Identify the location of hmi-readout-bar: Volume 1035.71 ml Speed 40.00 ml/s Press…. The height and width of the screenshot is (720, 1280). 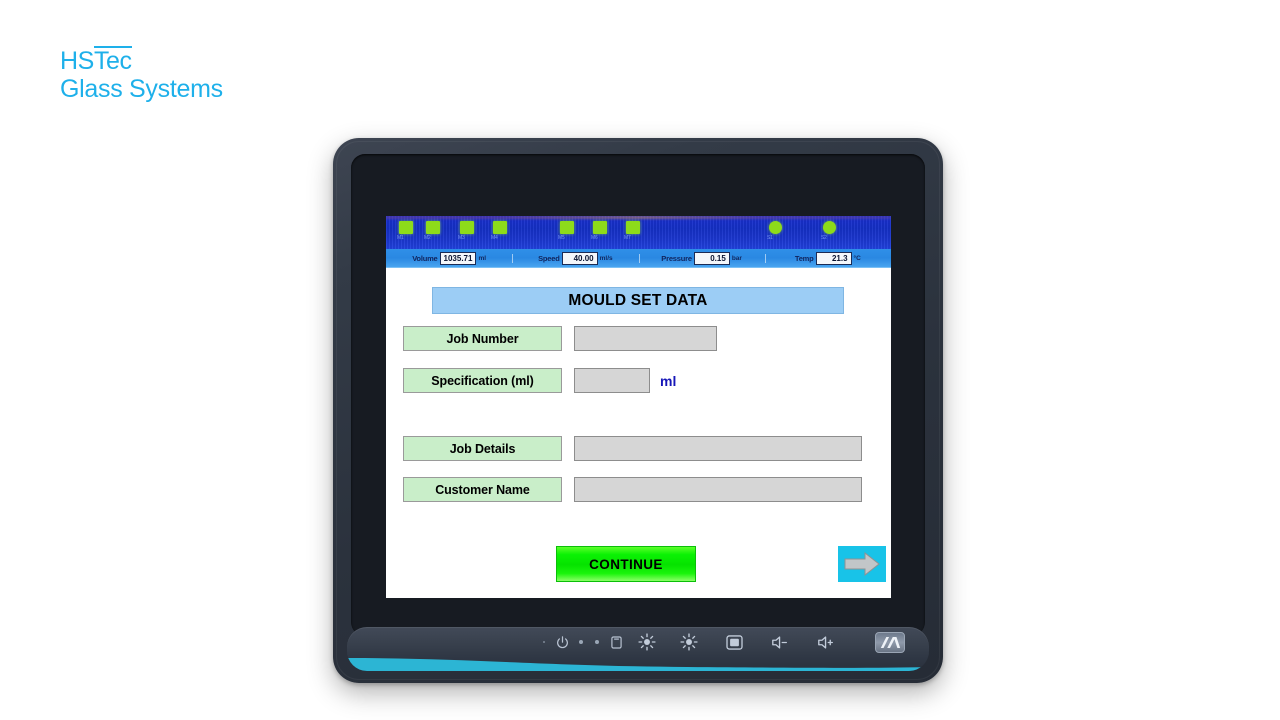
(638, 258).